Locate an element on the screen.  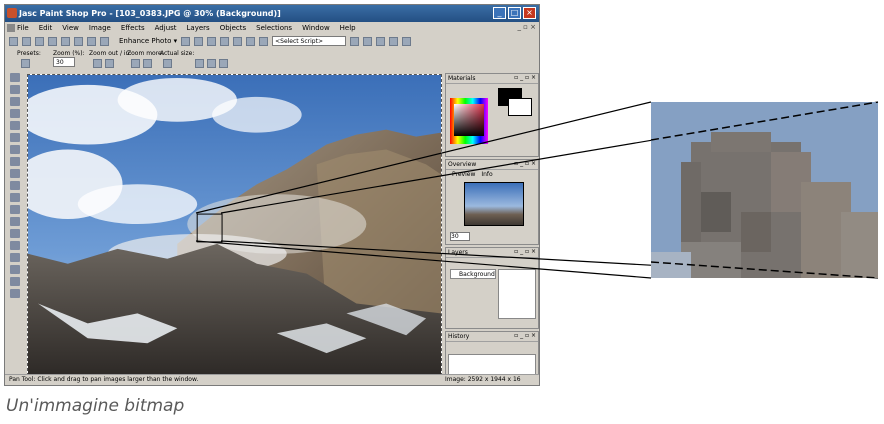
pixel-zoom-view is located at coordinates (764, 190).